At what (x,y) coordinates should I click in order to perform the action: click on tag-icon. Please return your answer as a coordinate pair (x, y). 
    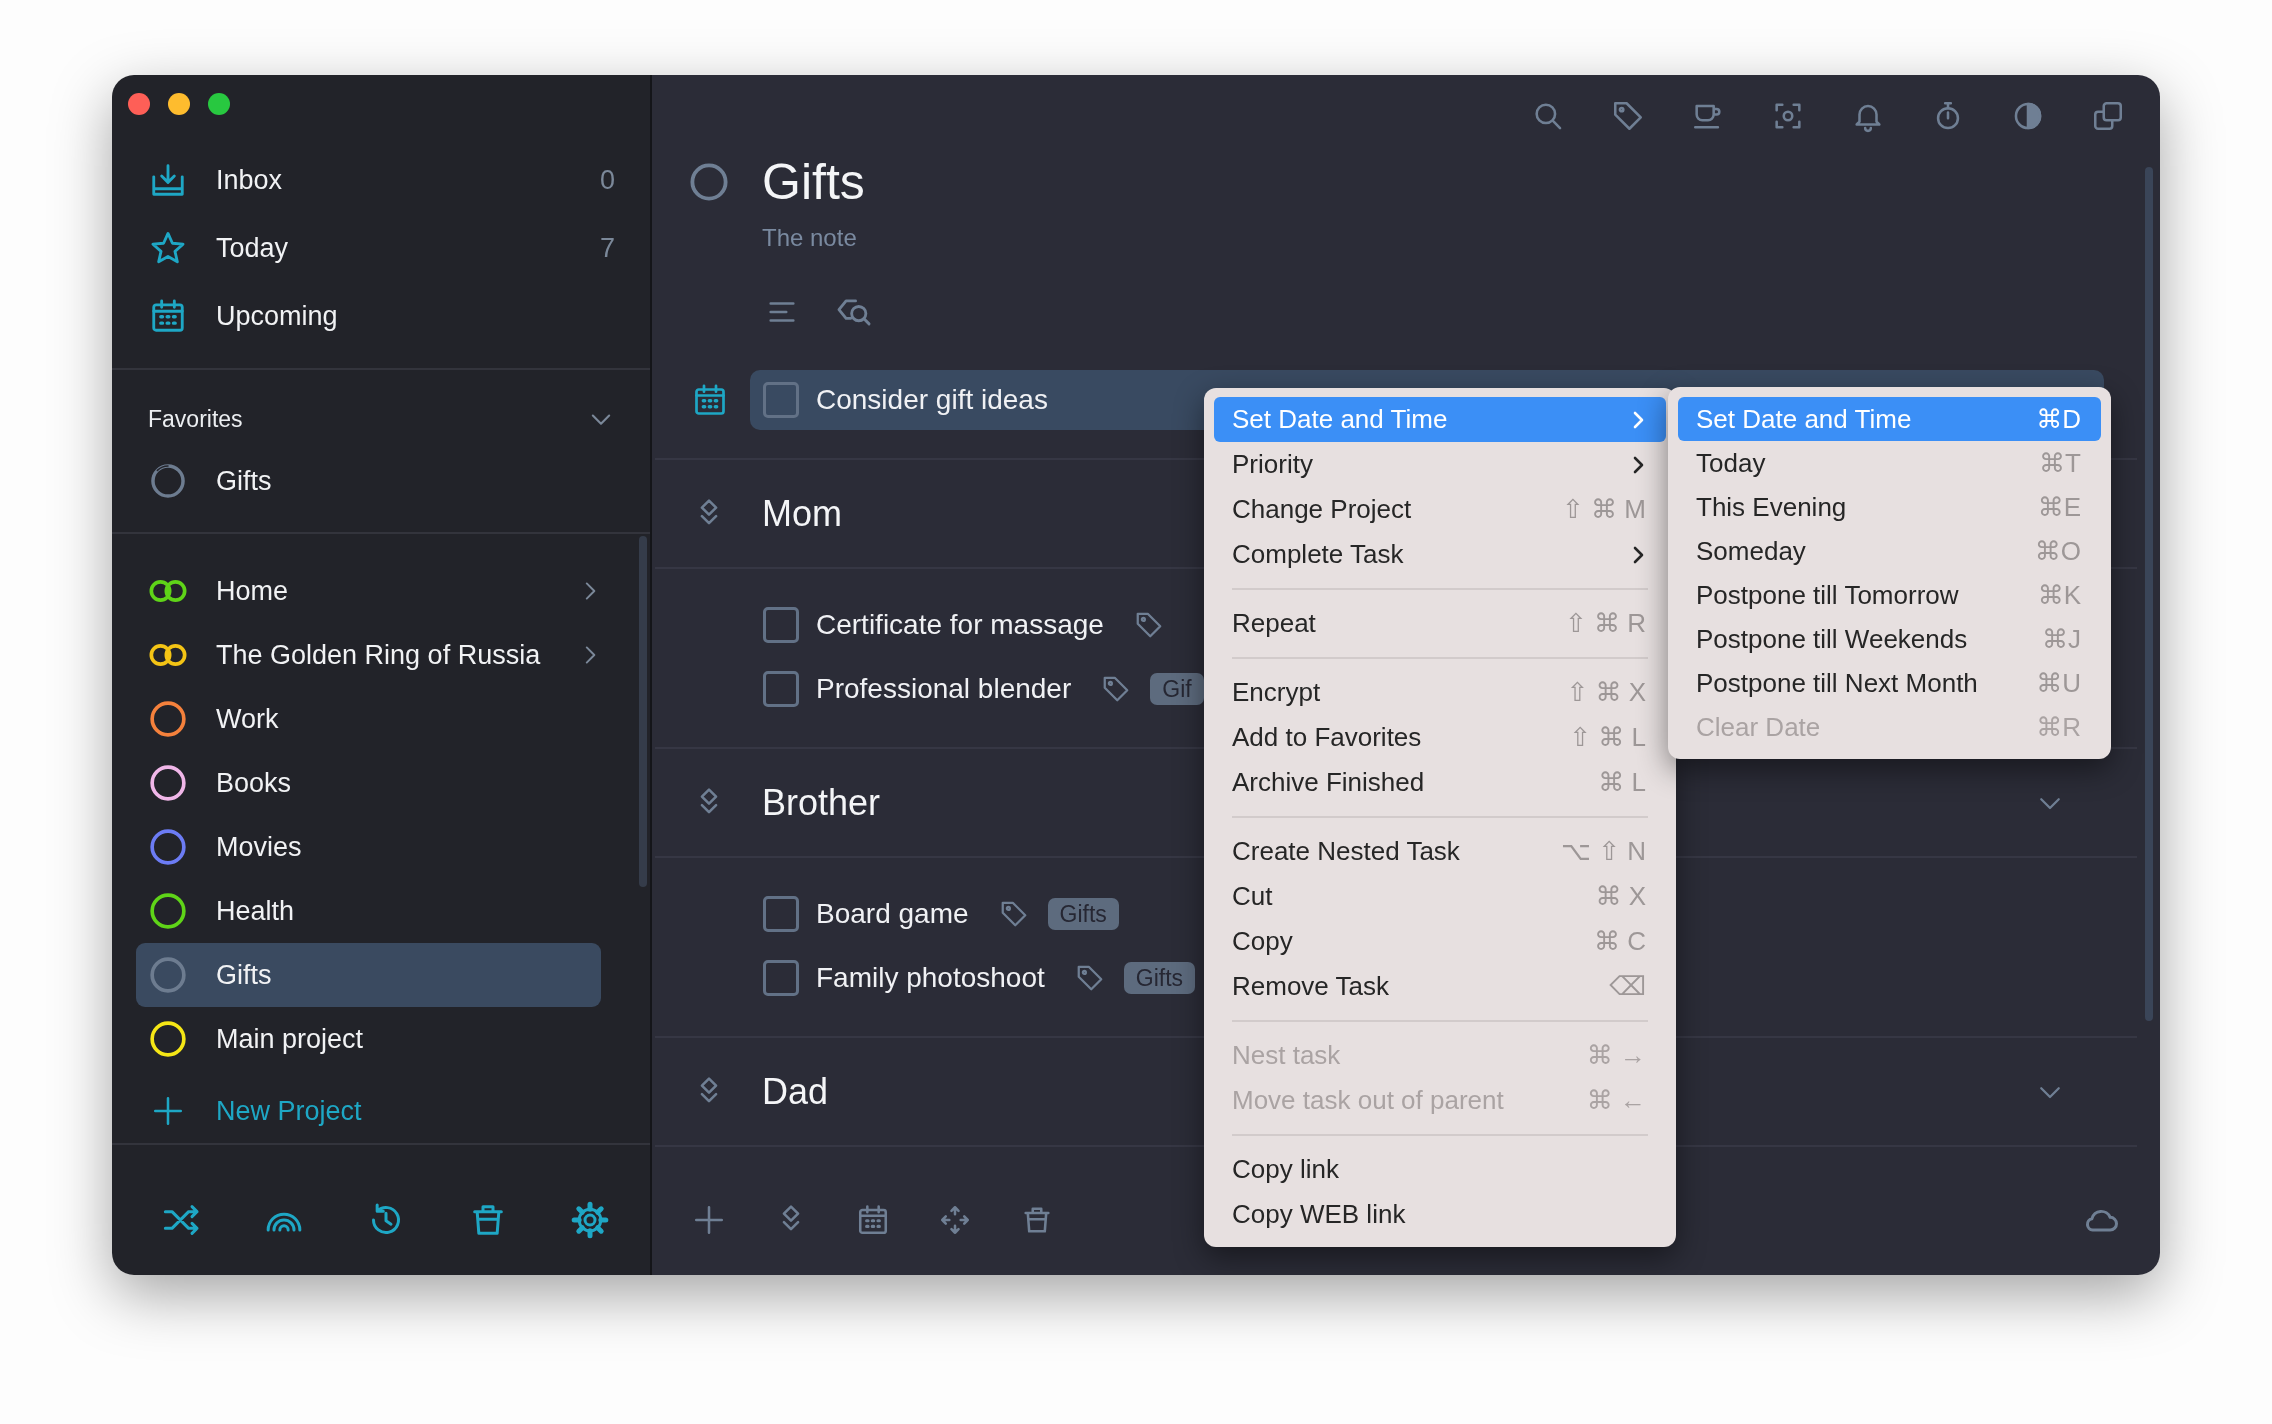
    Looking at the image, I should click on (1628, 116).